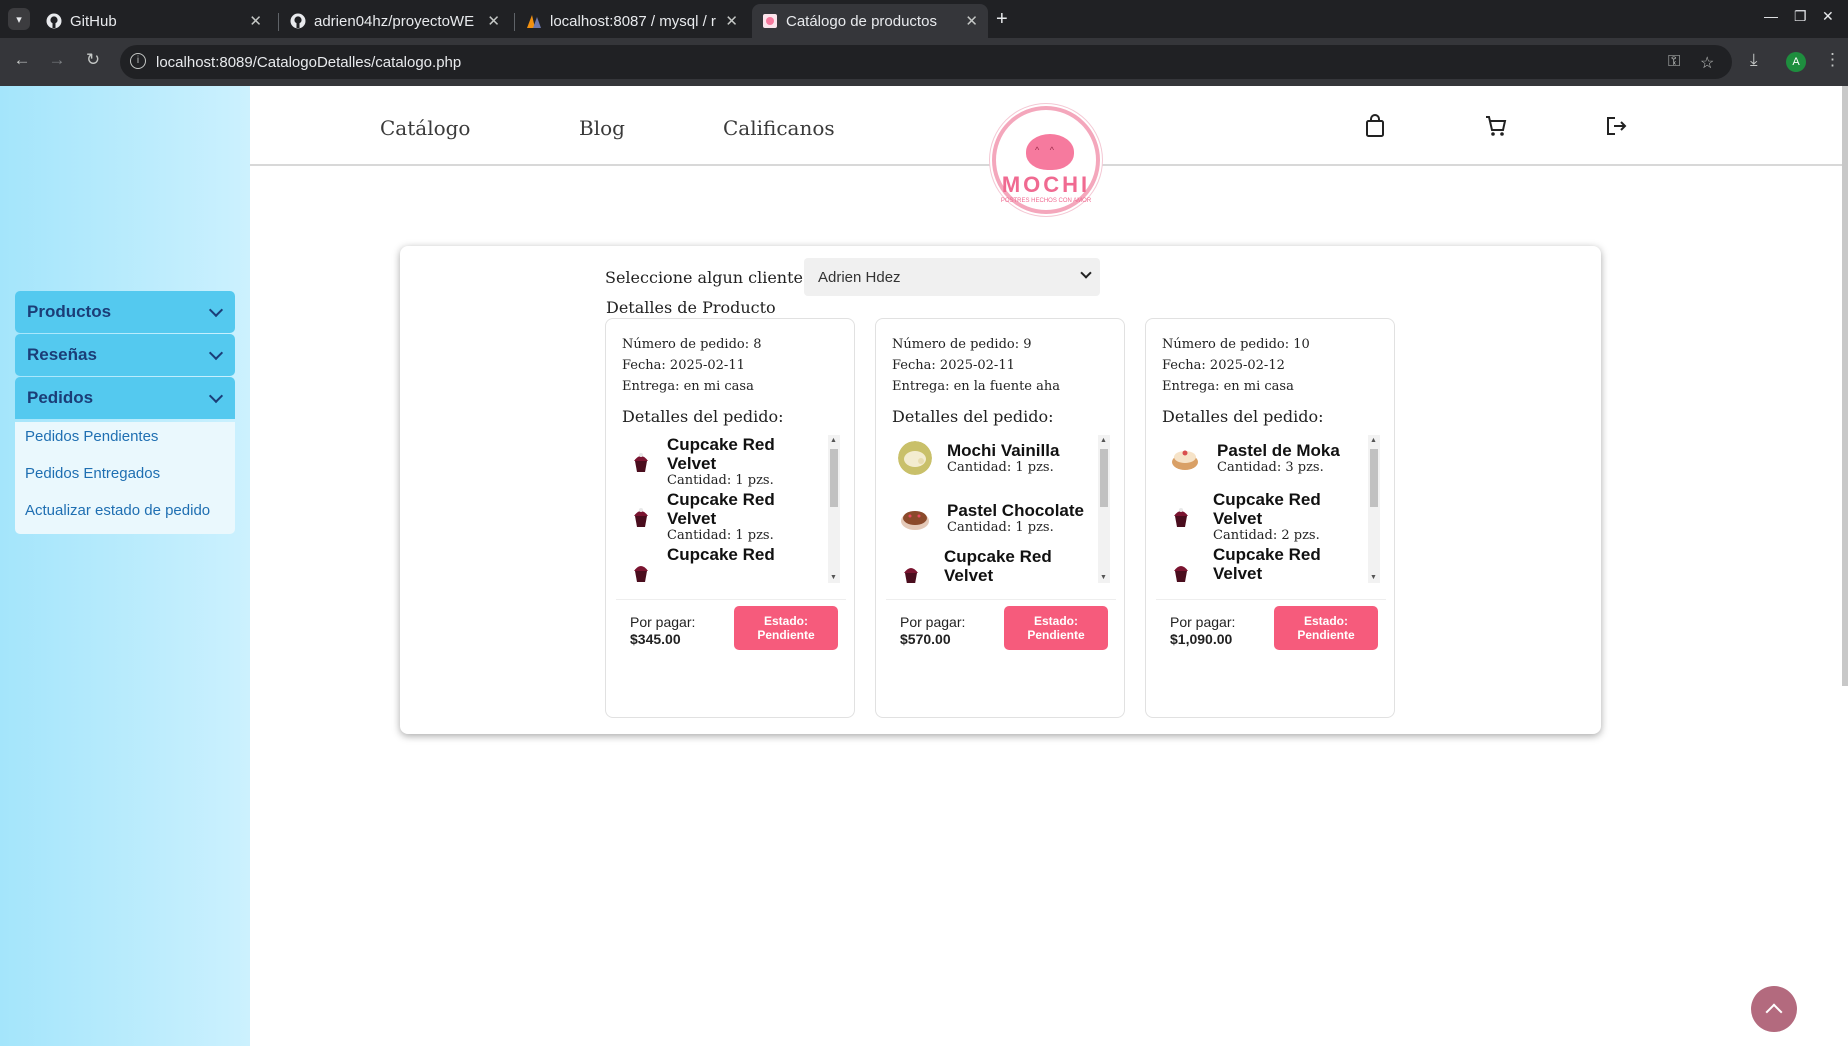 This screenshot has width=1848, height=1046. I want to click on tab-title: Catálogo de productos, so click(861, 21).